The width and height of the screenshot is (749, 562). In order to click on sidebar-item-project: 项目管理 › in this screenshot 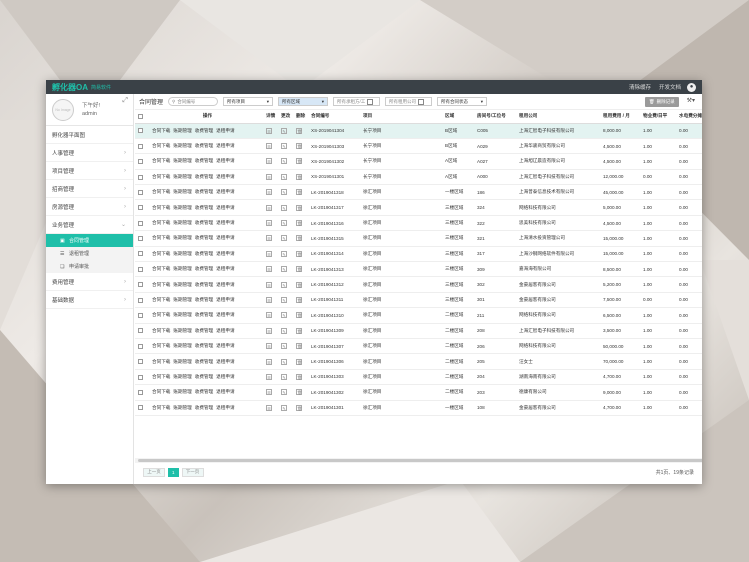, I will do `click(89, 171)`.